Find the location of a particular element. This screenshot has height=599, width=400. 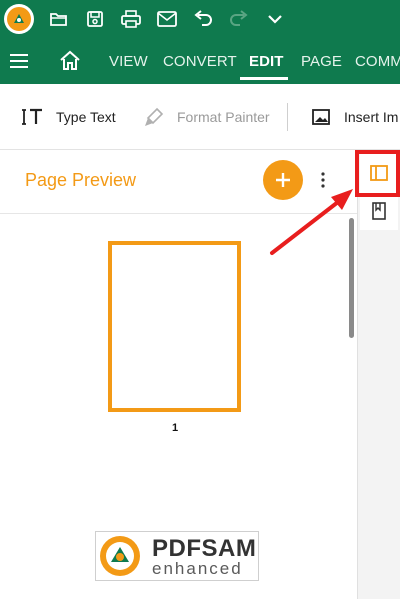

insert-image-button: Insert Im is located at coordinates (354, 117).